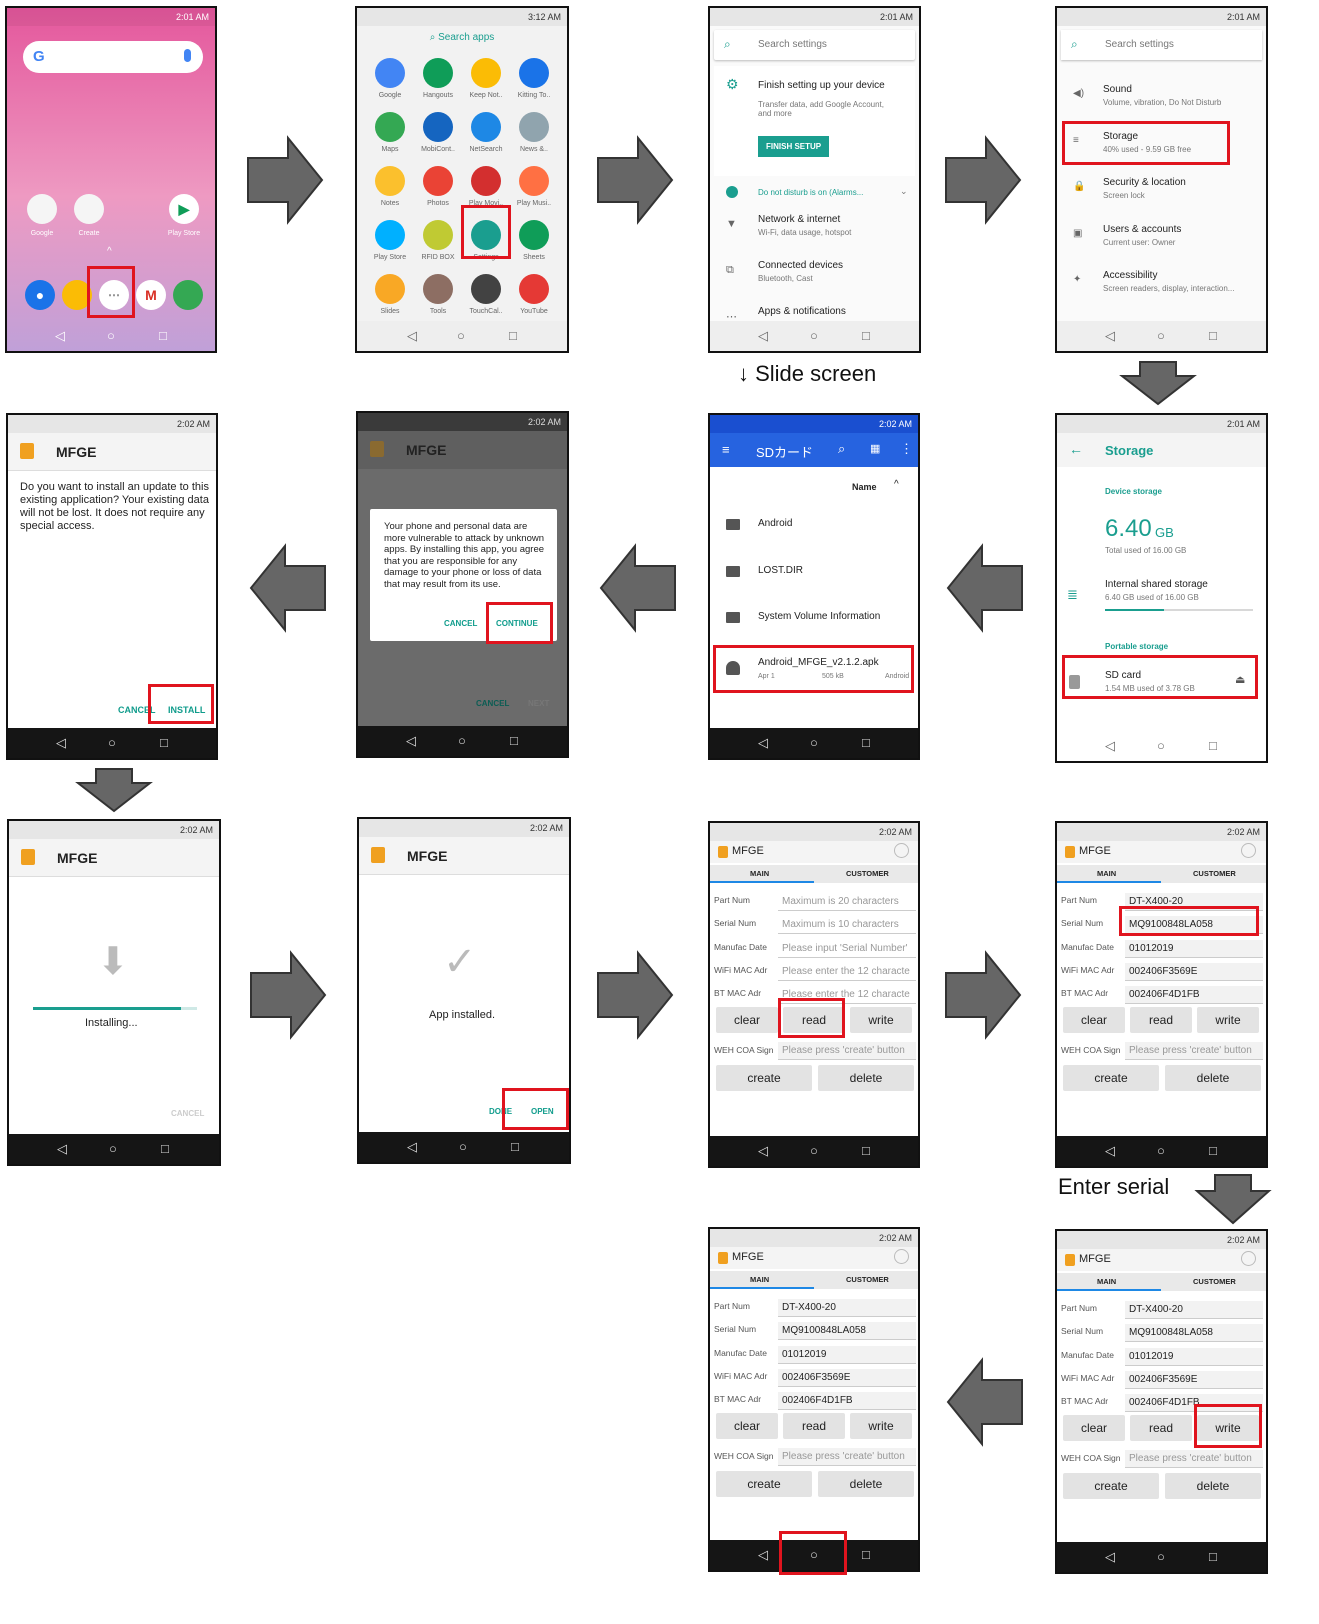 The image size is (1319, 1624). What do you see at coordinates (486, 181) in the screenshot?
I see `play-movi--icon` at bounding box center [486, 181].